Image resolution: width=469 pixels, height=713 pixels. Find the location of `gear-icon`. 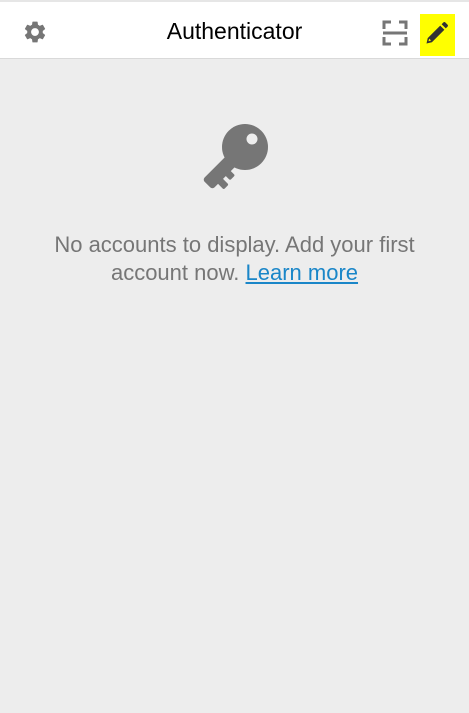

gear-icon is located at coordinates (35, 32).